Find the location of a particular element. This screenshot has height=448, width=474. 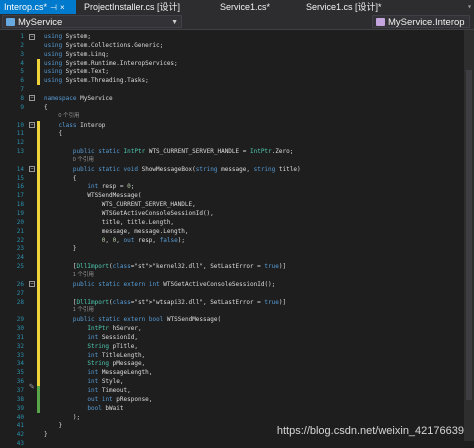

code-line: 21 message, message.Length, is located at coordinates (232, 231).